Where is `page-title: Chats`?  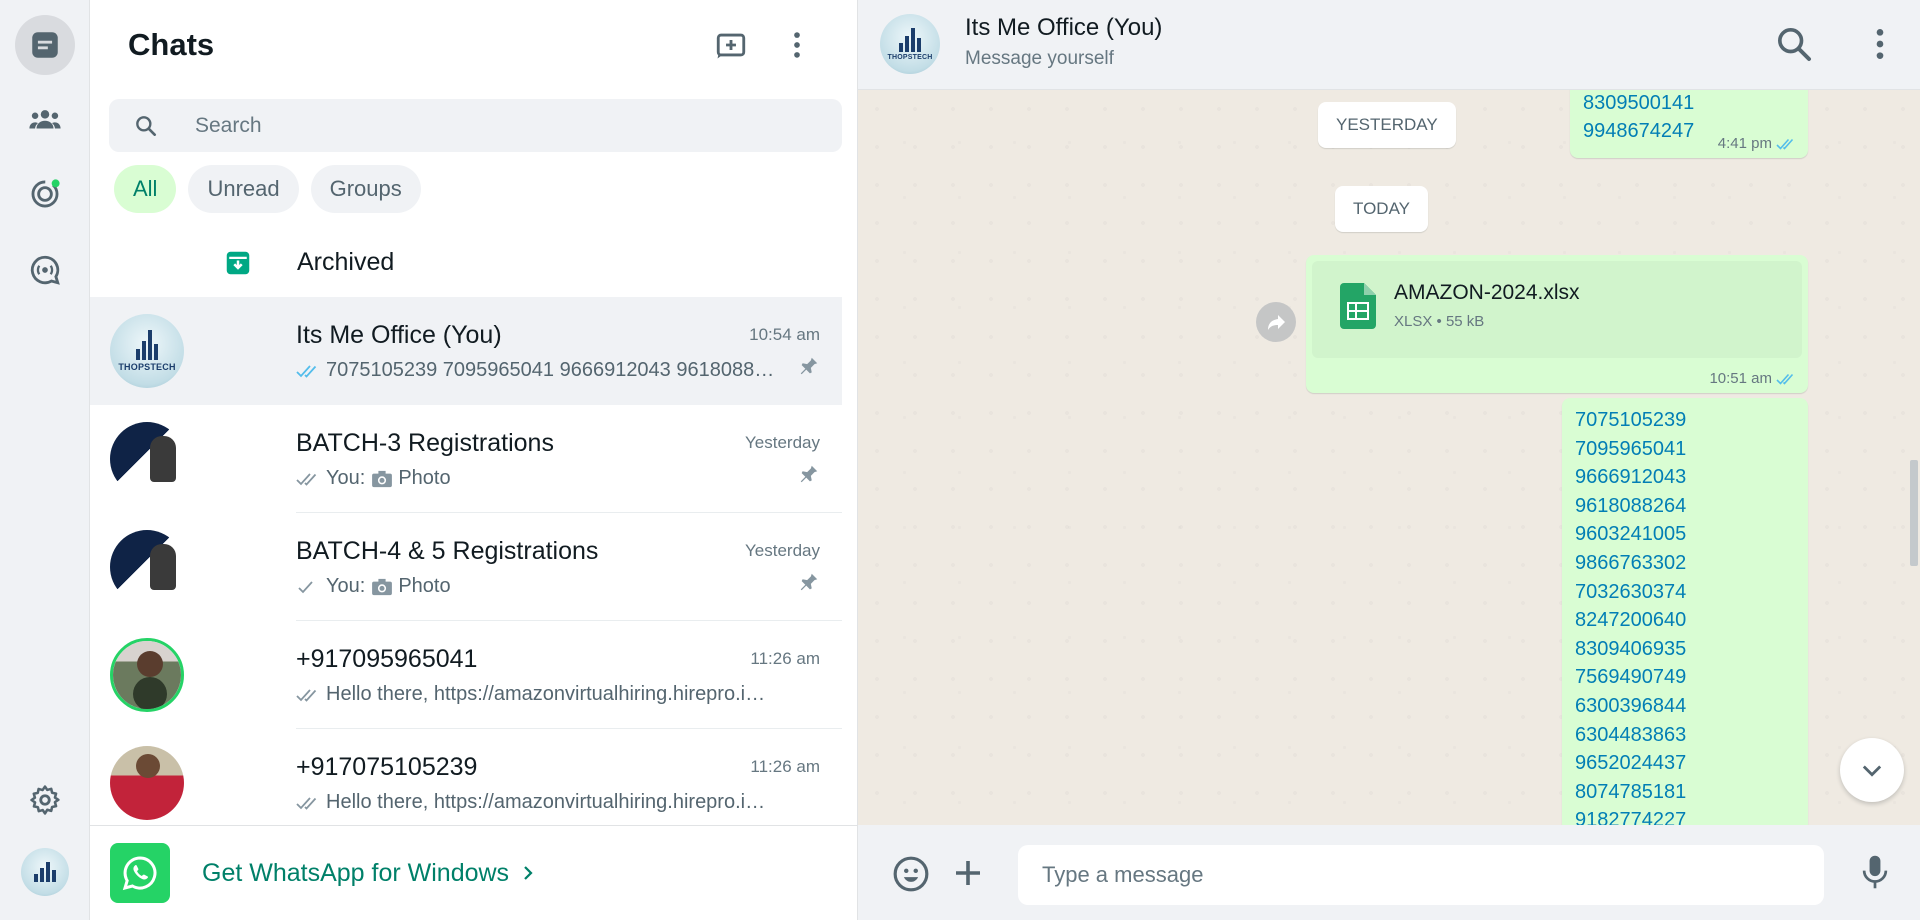
page-title: Chats is located at coordinates (171, 44).